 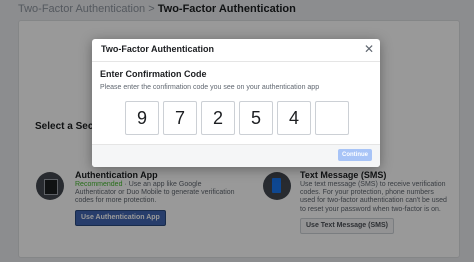 I want to click on code-digit-1: 9, so click(x=142, y=118).